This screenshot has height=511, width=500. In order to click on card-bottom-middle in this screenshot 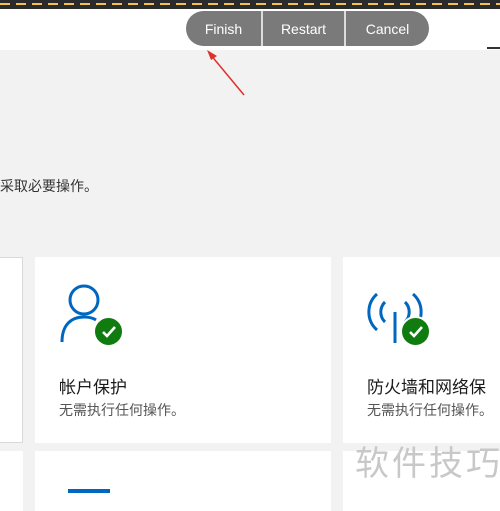, I will do `click(183, 481)`.